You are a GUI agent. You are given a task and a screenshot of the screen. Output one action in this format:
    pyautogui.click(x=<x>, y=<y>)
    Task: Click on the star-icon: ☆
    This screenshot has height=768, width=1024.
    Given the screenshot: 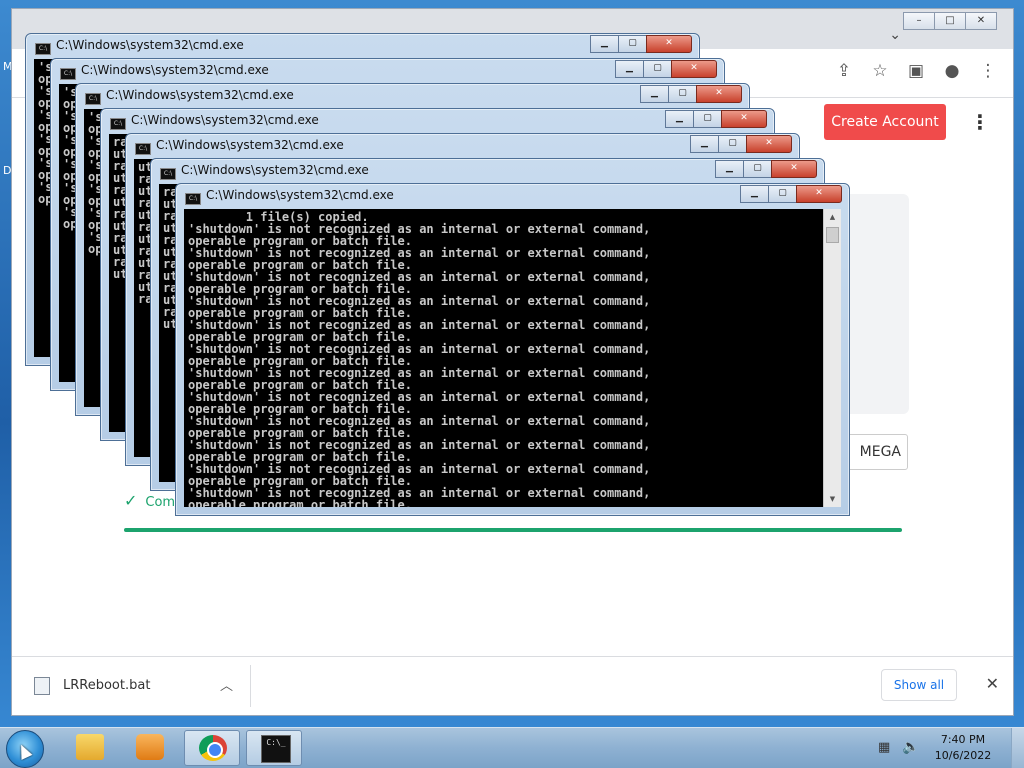 What is the action you would take?
    pyautogui.click(x=880, y=71)
    